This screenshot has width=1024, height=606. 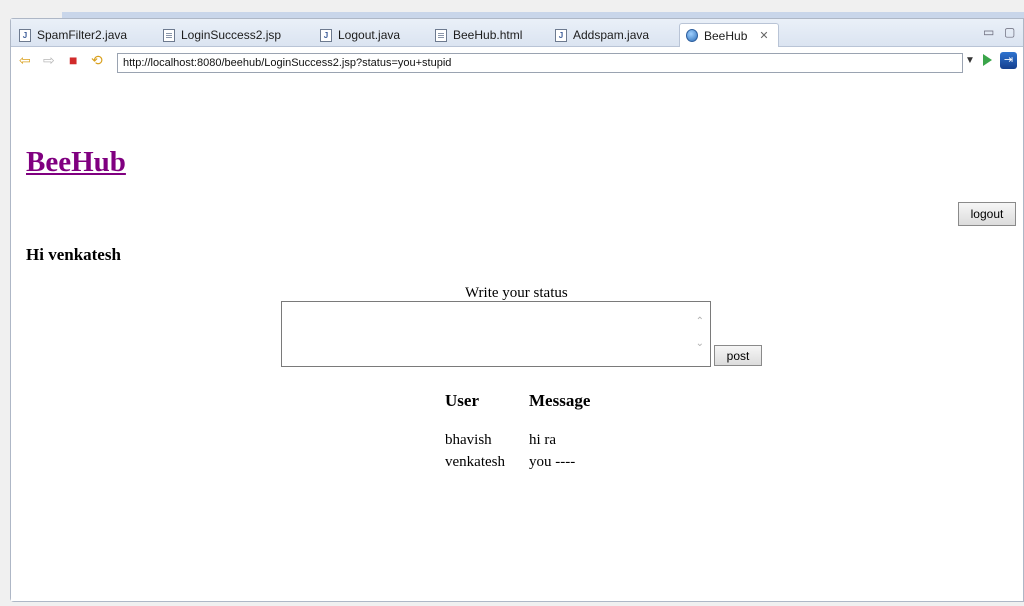 I want to click on tab-beehub-browser: BeeHub ✕, so click(x=729, y=35).